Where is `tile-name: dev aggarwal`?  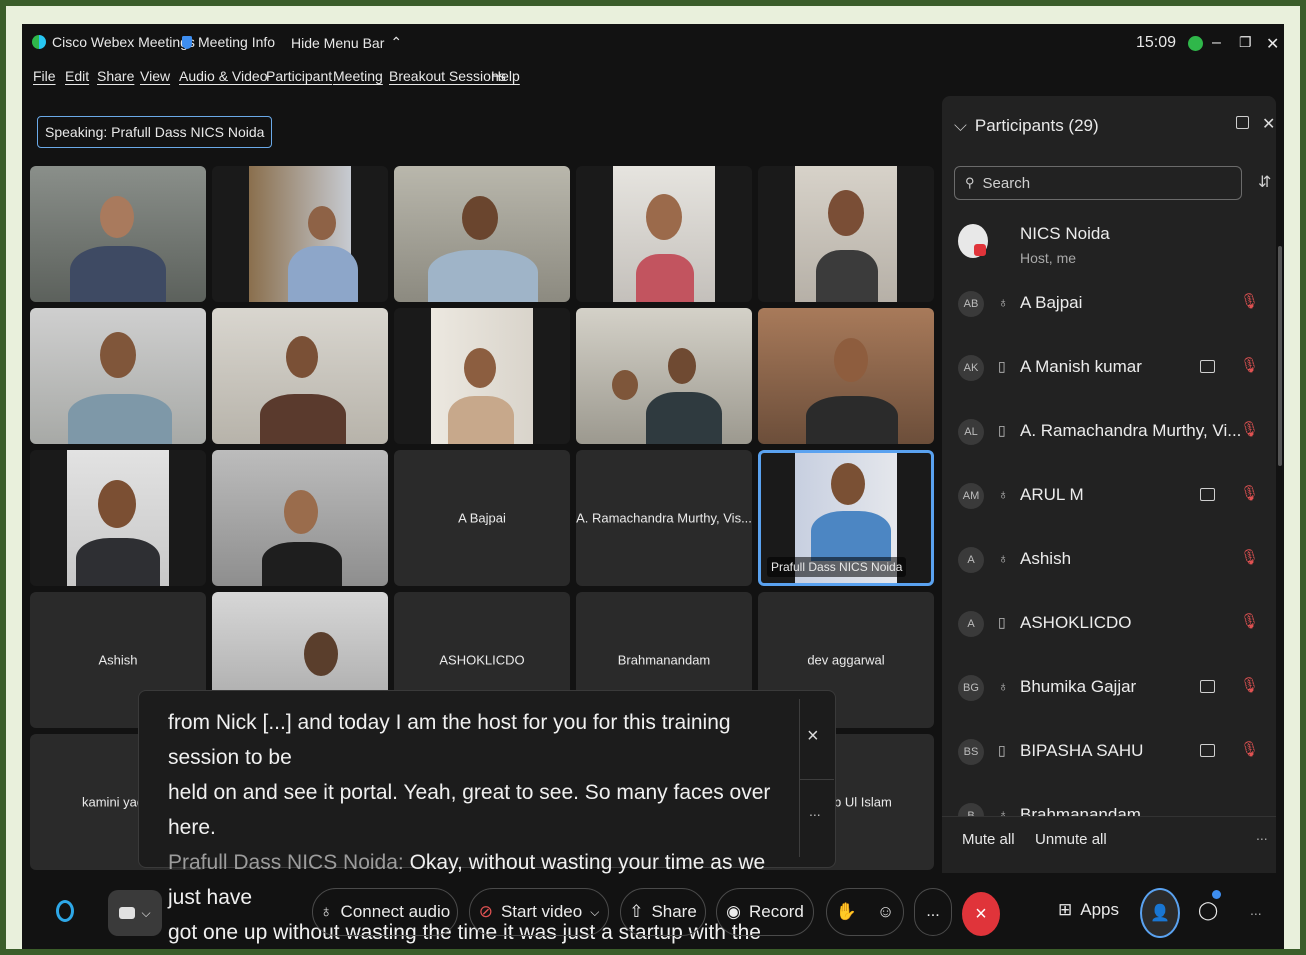
tile-name: dev aggarwal is located at coordinates (846, 660).